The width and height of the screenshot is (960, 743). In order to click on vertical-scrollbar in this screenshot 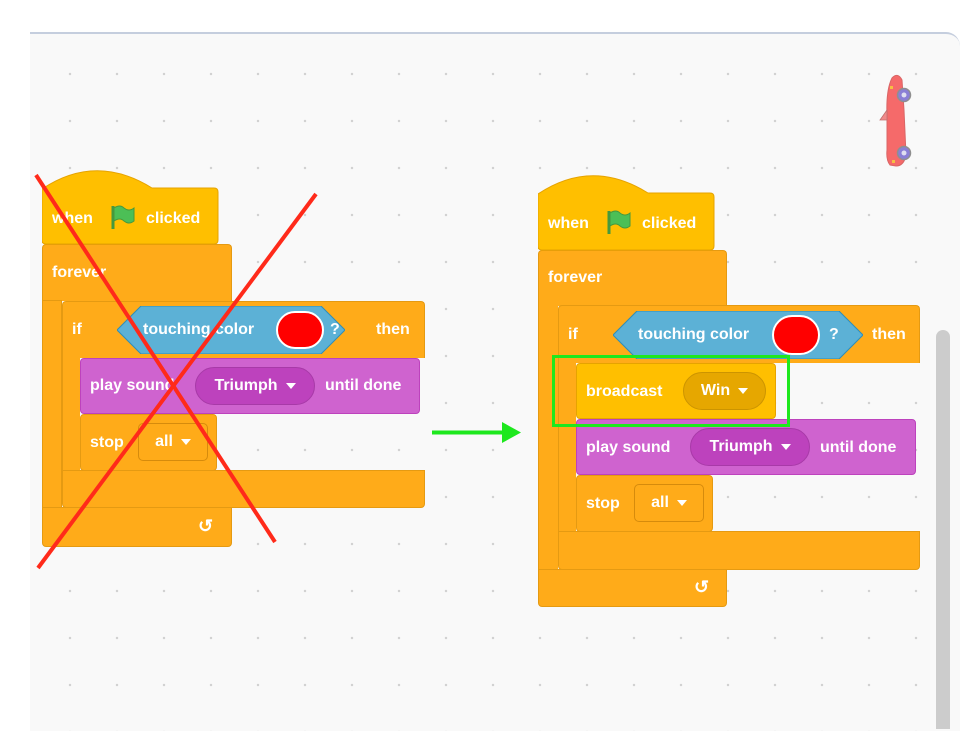, I will do `click(943, 529)`.